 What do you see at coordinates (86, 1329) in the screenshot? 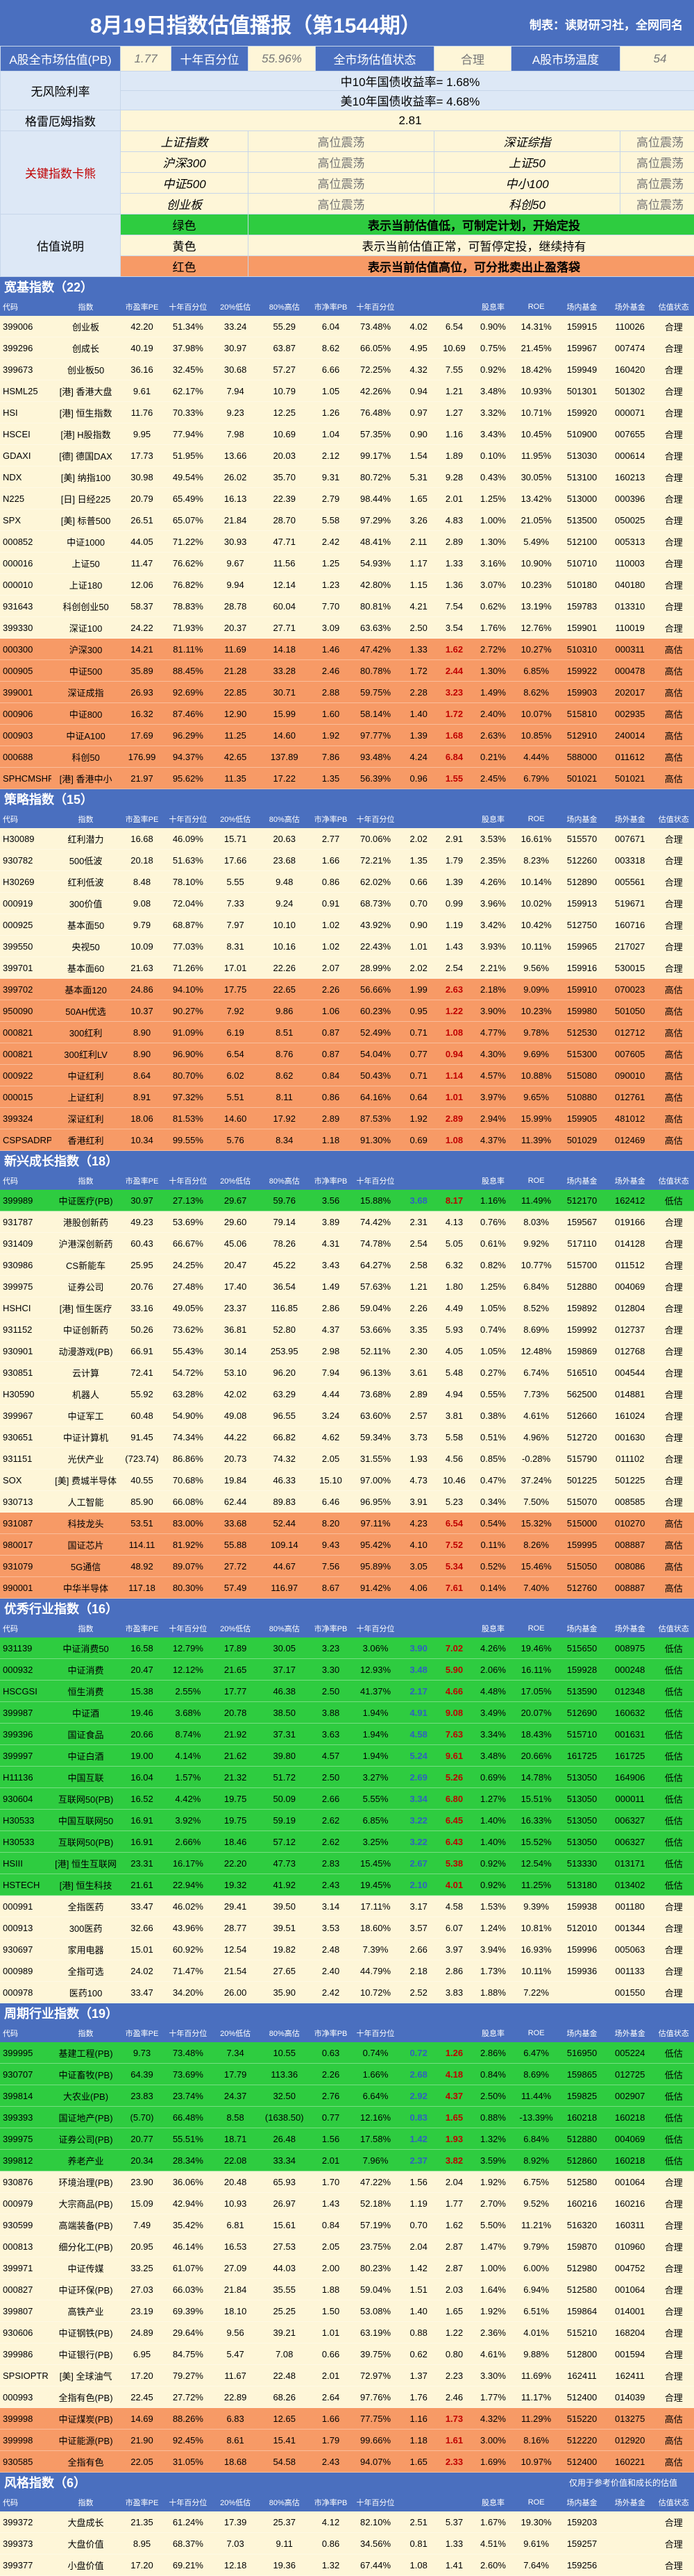
I see `cell-name: 中证创新药` at bounding box center [86, 1329].